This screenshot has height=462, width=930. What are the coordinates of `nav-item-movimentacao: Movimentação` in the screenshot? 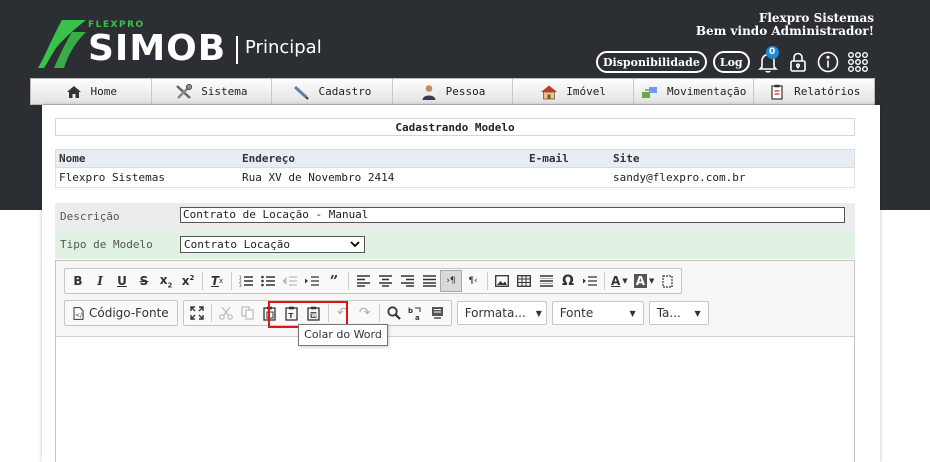 It's located at (694, 91).